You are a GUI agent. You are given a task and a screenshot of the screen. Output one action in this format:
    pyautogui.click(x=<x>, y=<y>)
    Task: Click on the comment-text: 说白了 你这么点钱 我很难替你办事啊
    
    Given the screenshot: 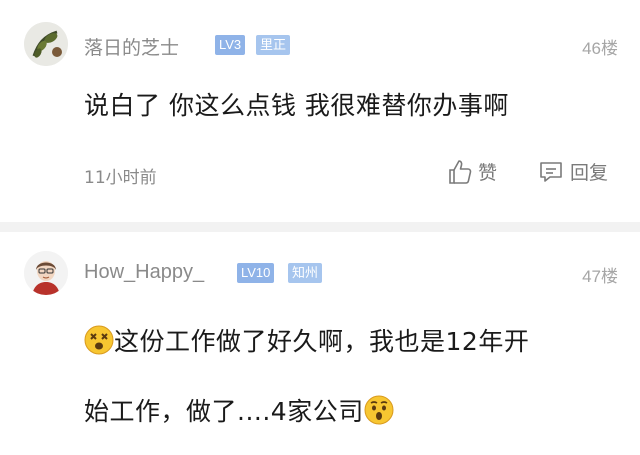 What is the action you would take?
    pyautogui.click(x=296, y=105)
    